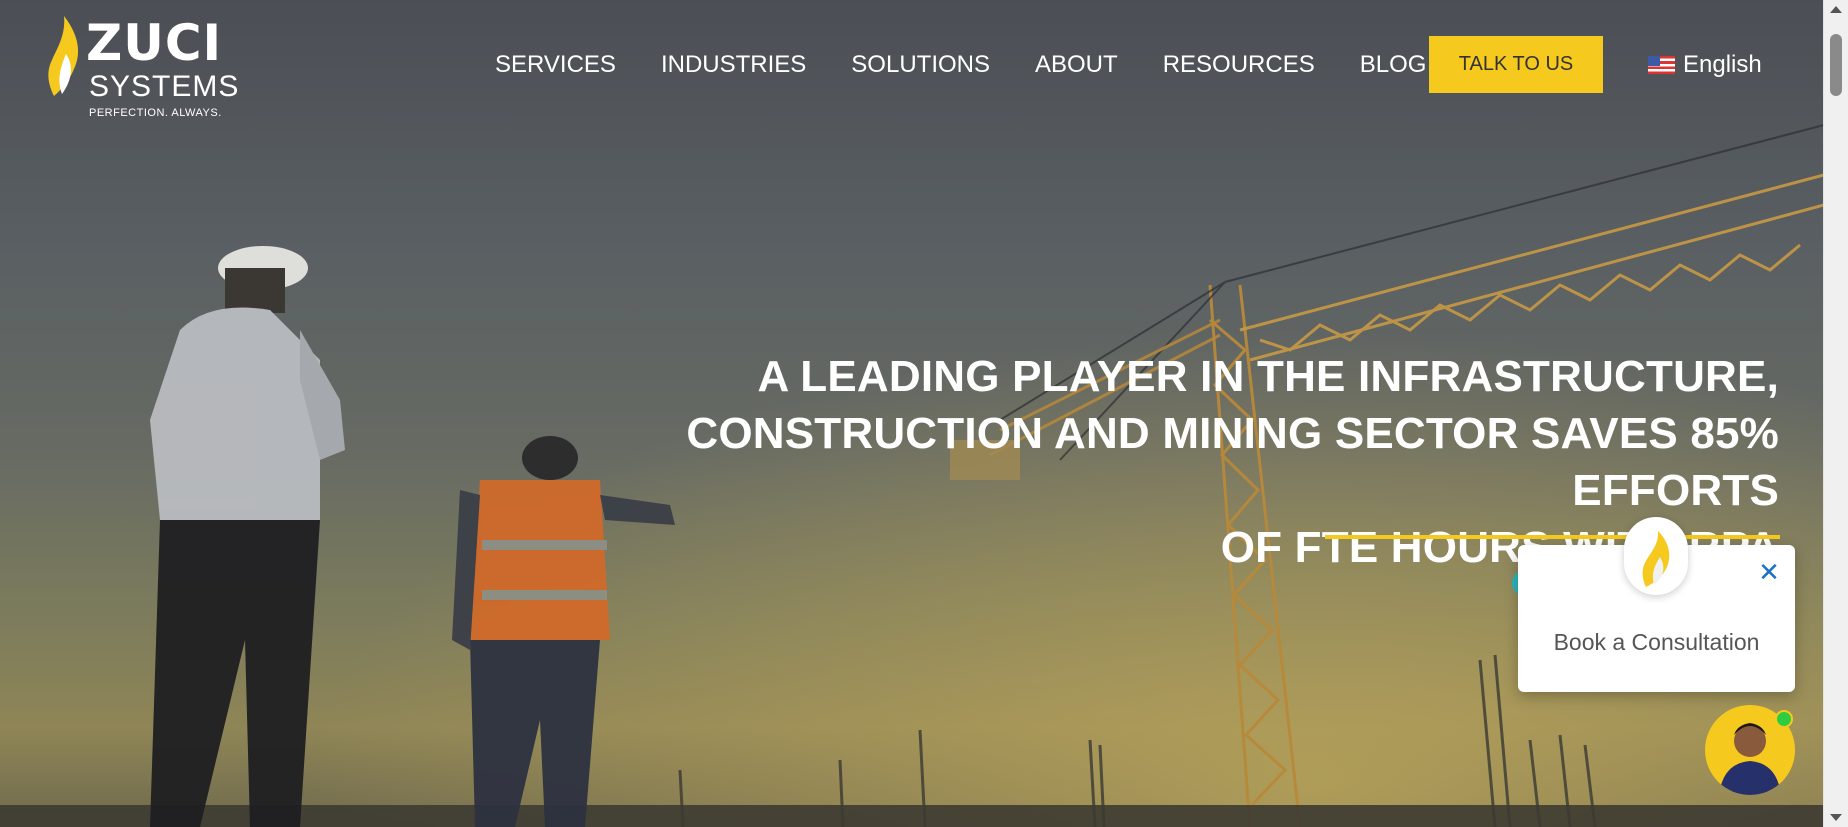 Image resolution: width=1848 pixels, height=827 pixels. Describe the element at coordinates (1722, 64) in the screenshot. I see `language-label: English` at that location.